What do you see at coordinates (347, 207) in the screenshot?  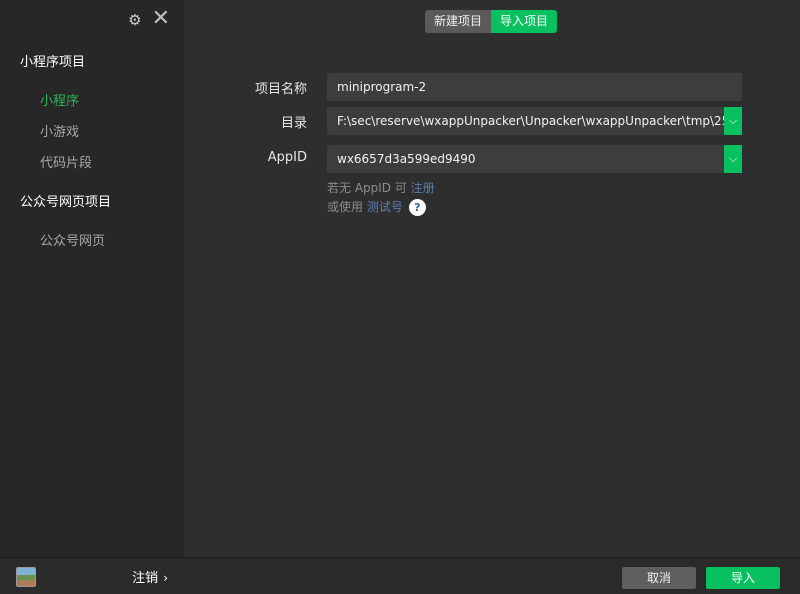 I see `hint-or-use-text: 或使用` at bounding box center [347, 207].